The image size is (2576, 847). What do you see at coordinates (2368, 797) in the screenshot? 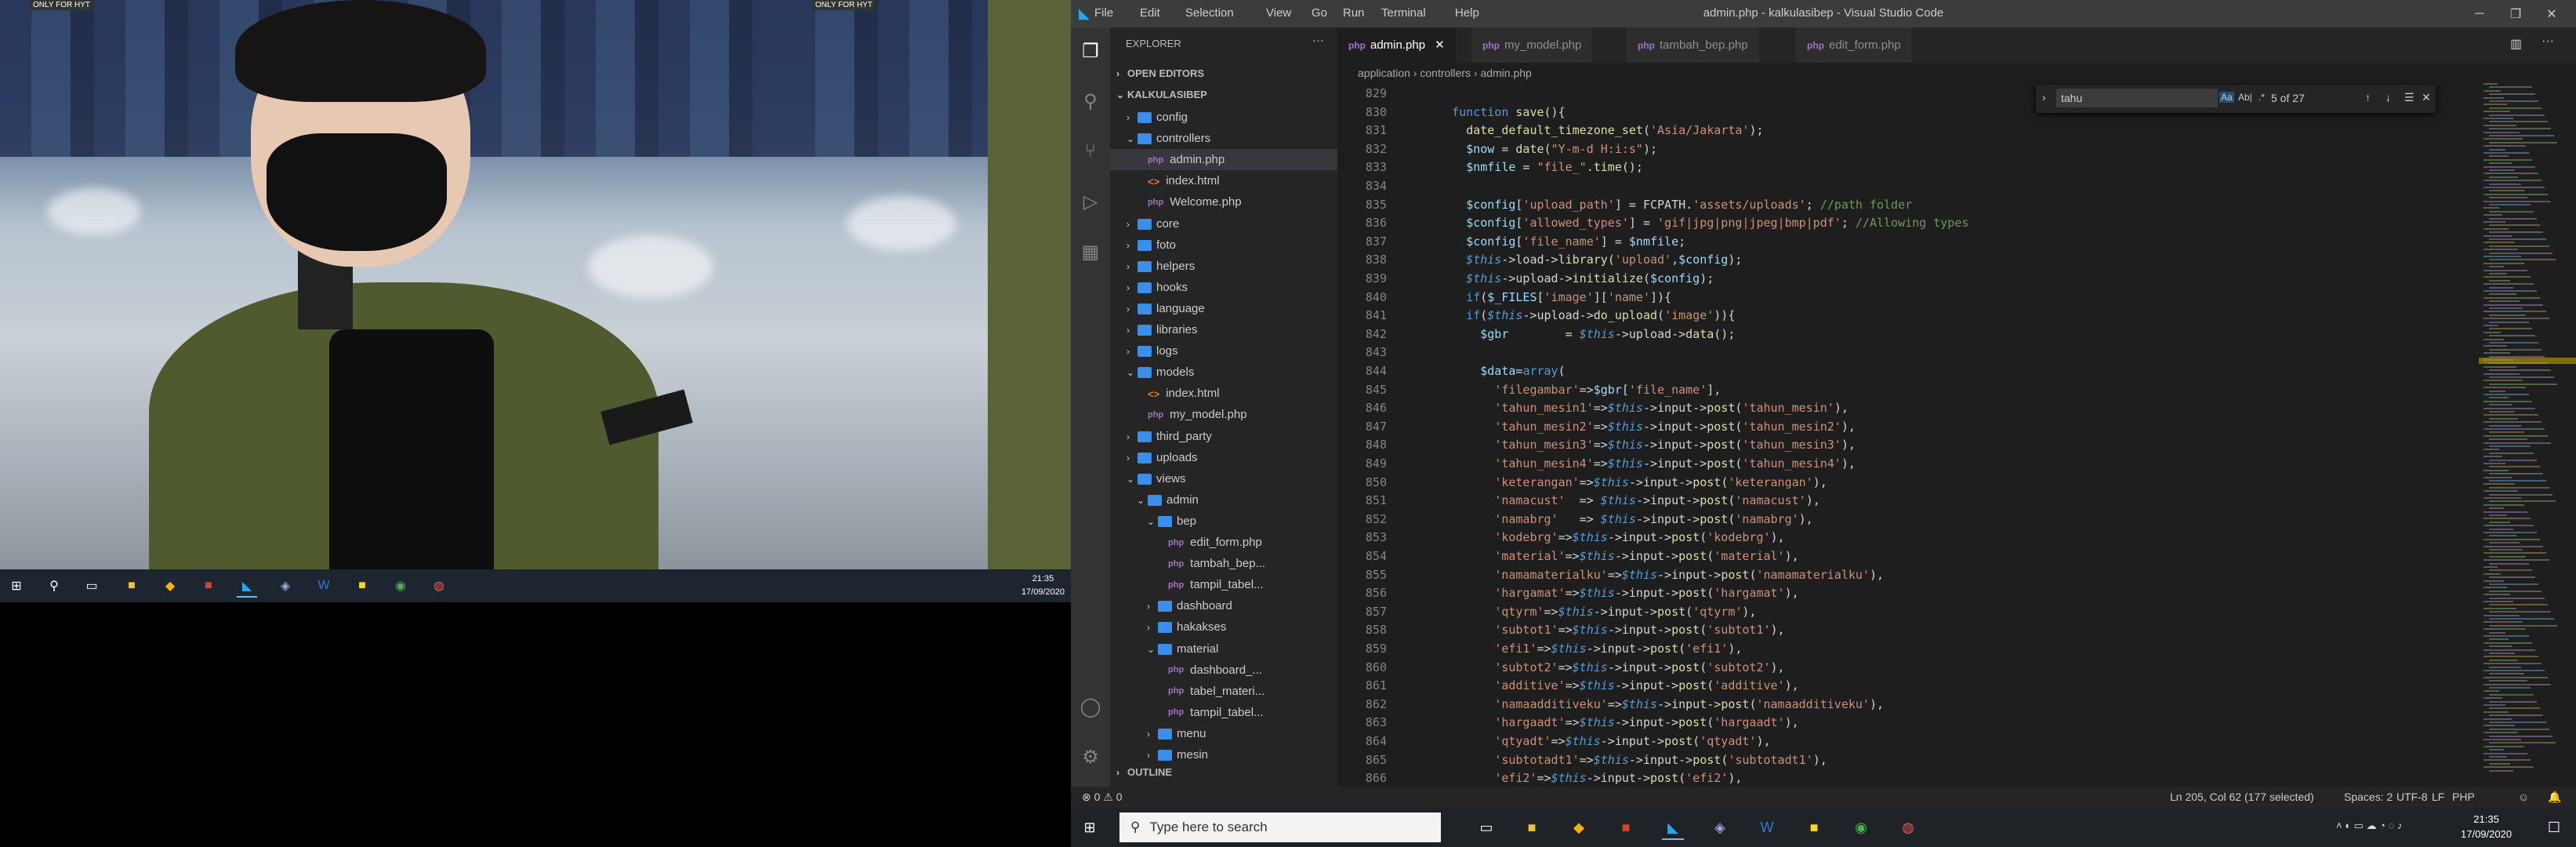
I see `indentation: Spaces: 2` at bounding box center [2368, 797].